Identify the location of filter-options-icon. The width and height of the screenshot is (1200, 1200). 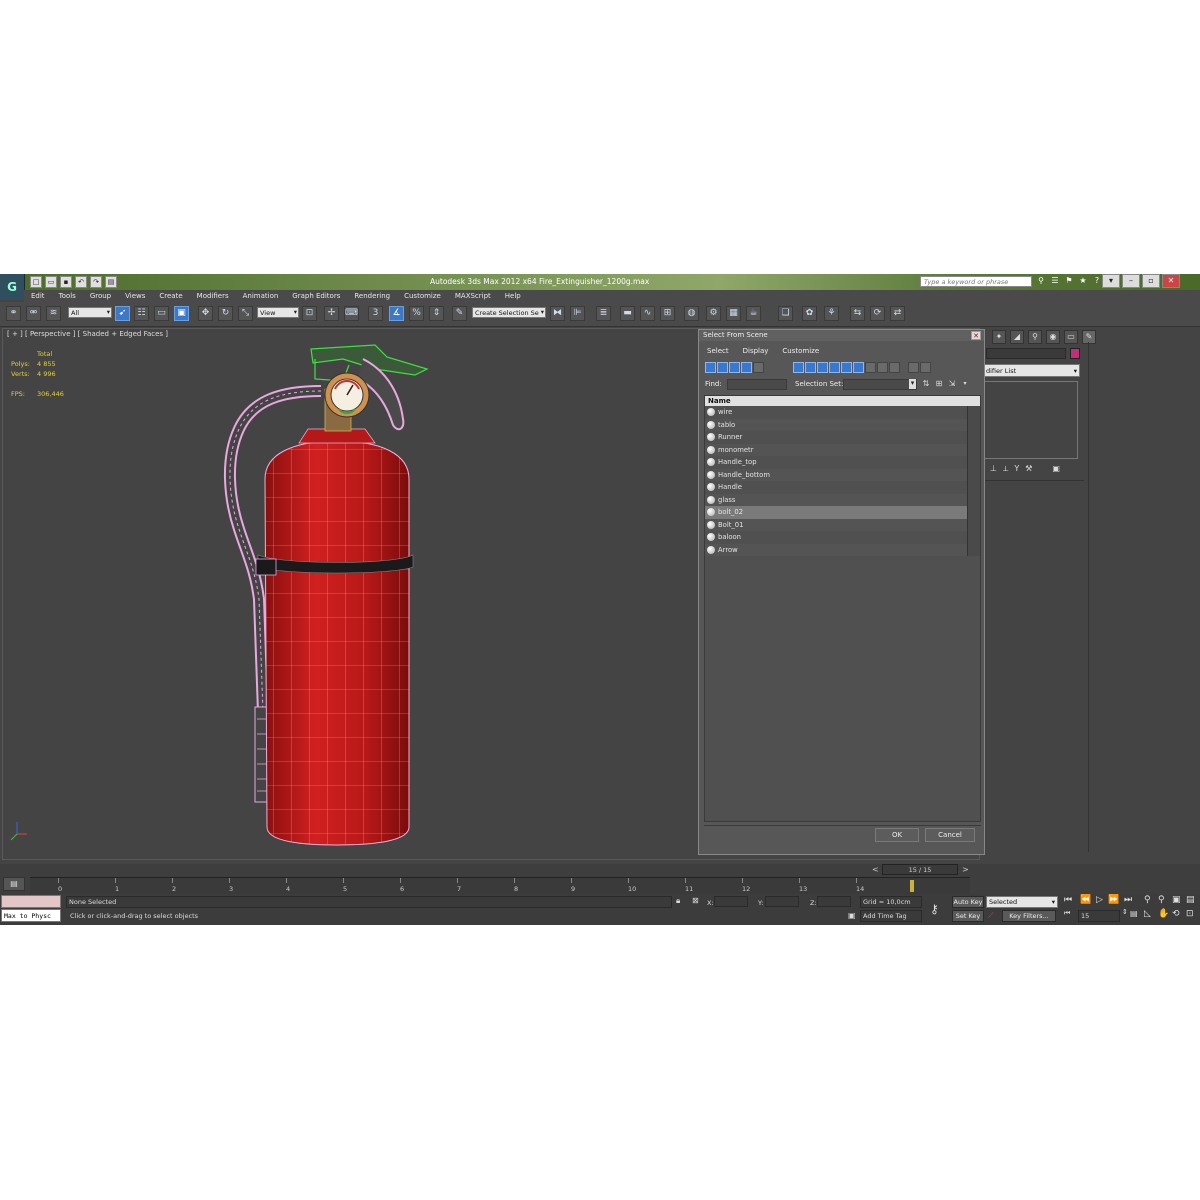
(925, 367).